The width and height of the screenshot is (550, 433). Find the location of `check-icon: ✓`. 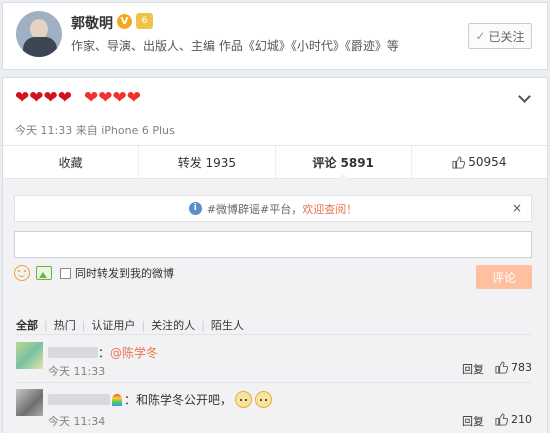

check-icon: ✓ is located at coordinates (480, 36).